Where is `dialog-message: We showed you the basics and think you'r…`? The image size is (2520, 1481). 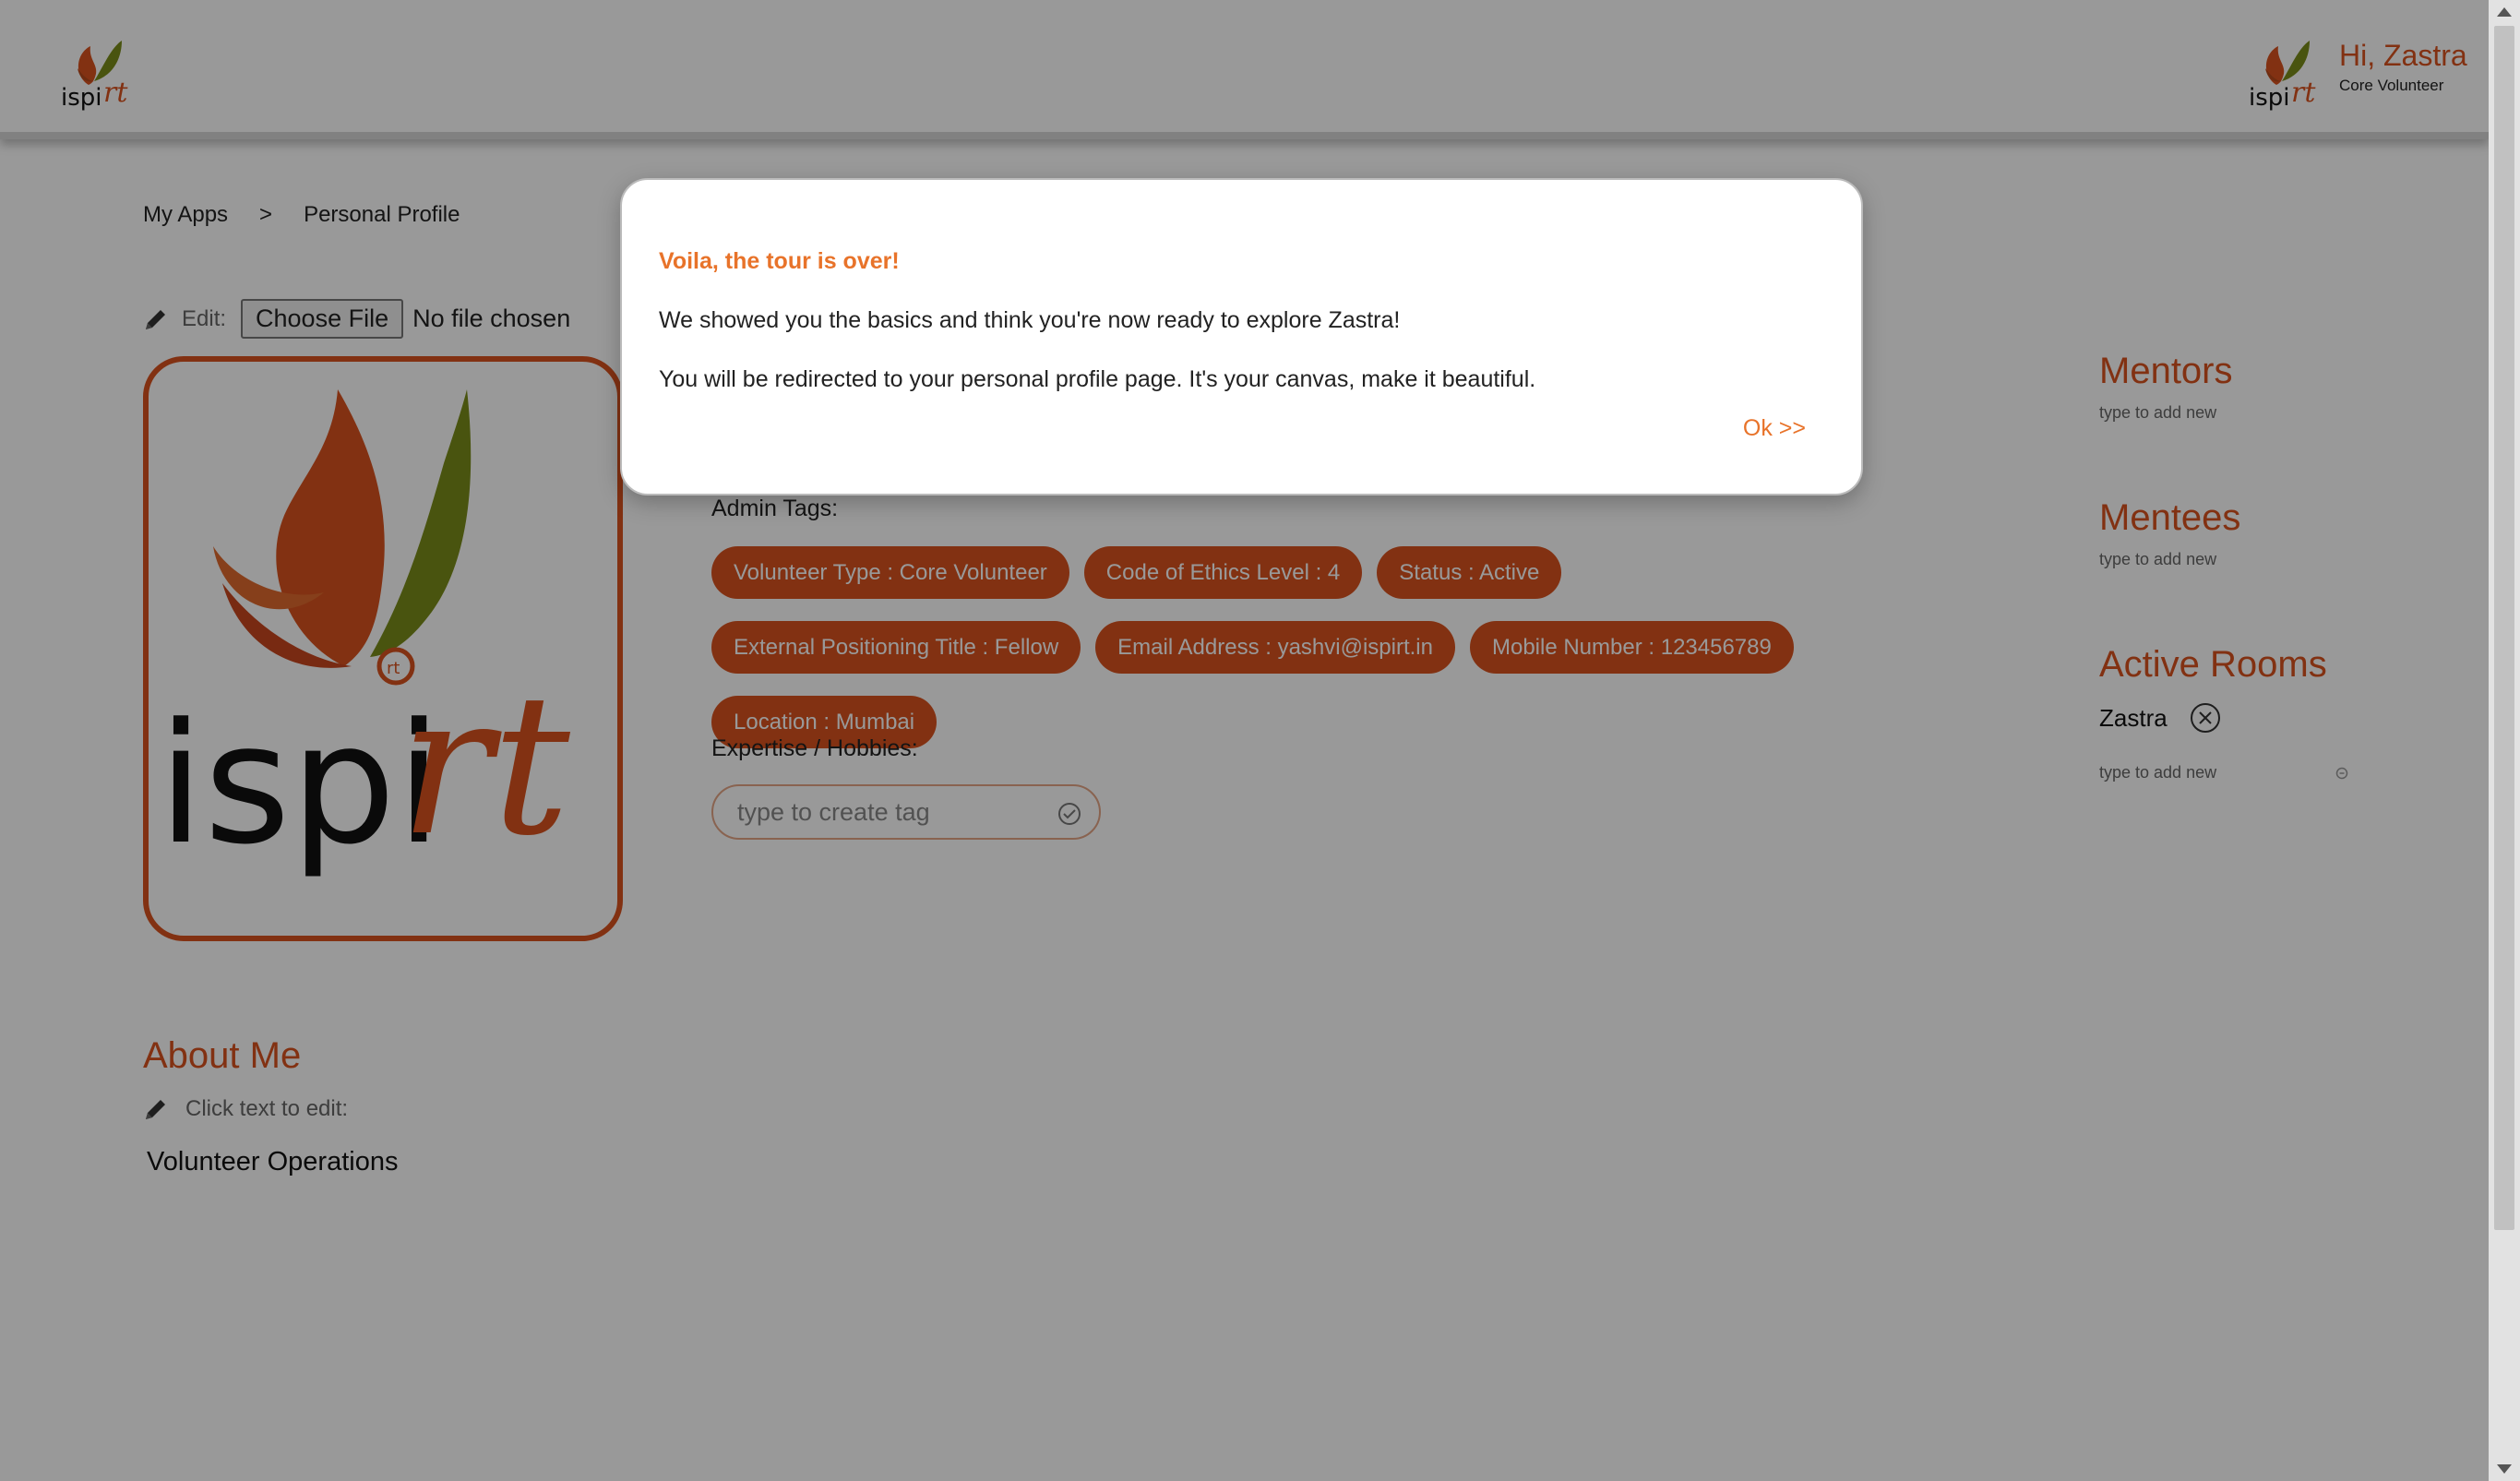 dialog-message: We showed you the basics and think you'r… is located at coordinates (1030, 320).